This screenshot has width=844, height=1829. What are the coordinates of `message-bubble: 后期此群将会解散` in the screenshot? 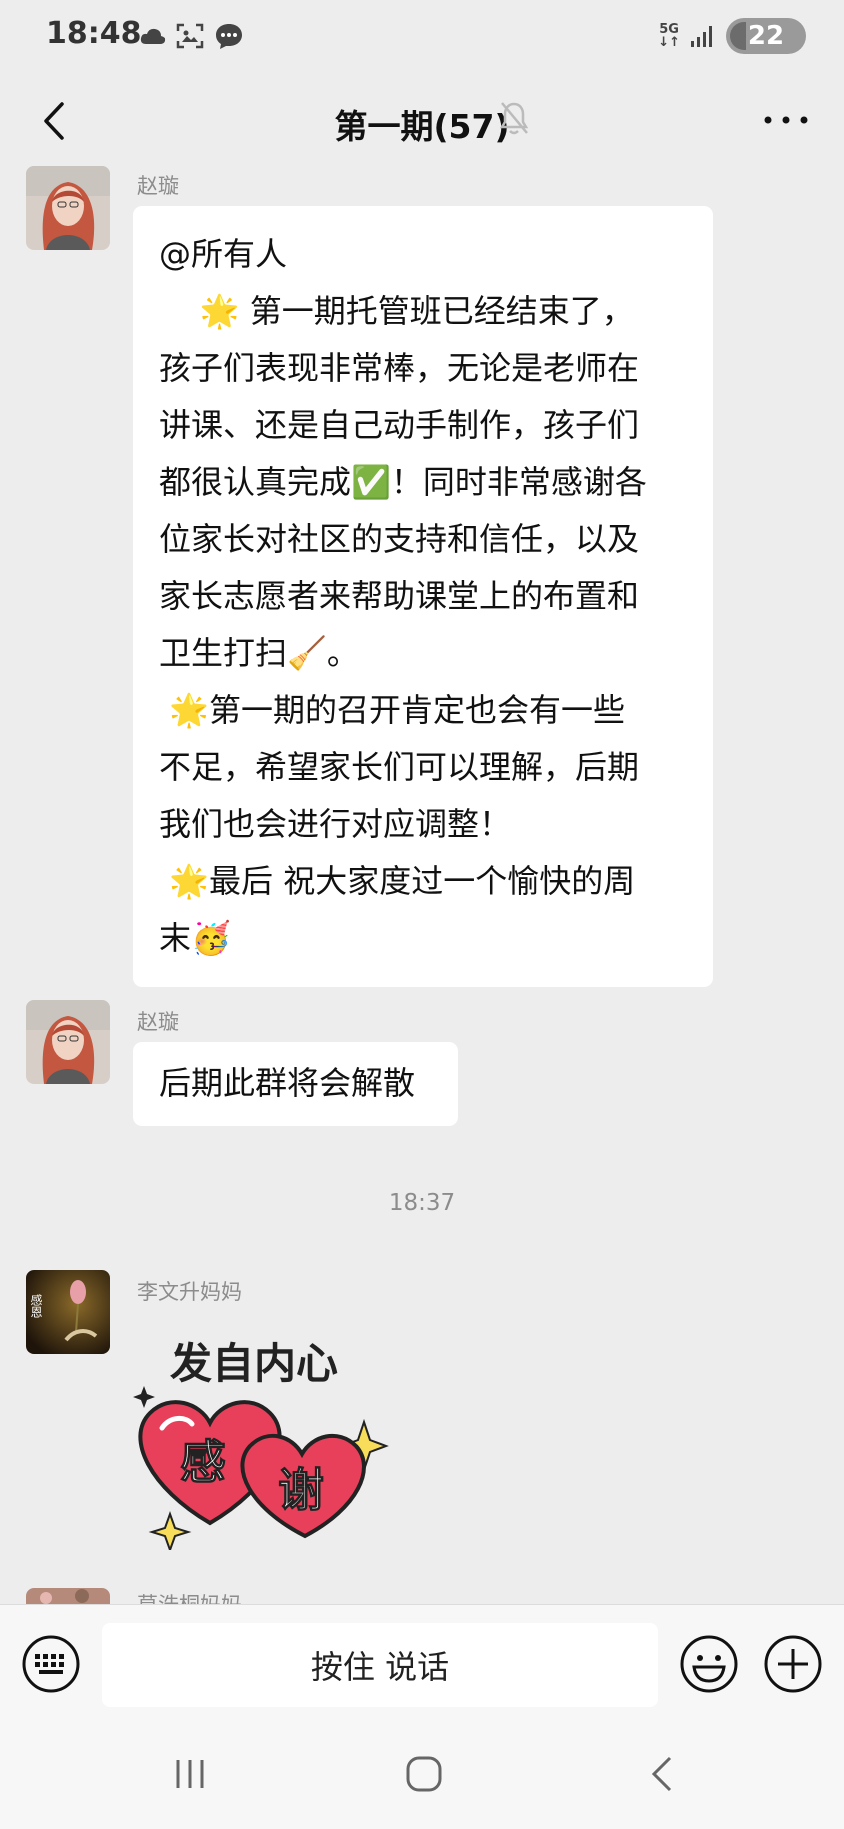 It's located at (295, 1084).